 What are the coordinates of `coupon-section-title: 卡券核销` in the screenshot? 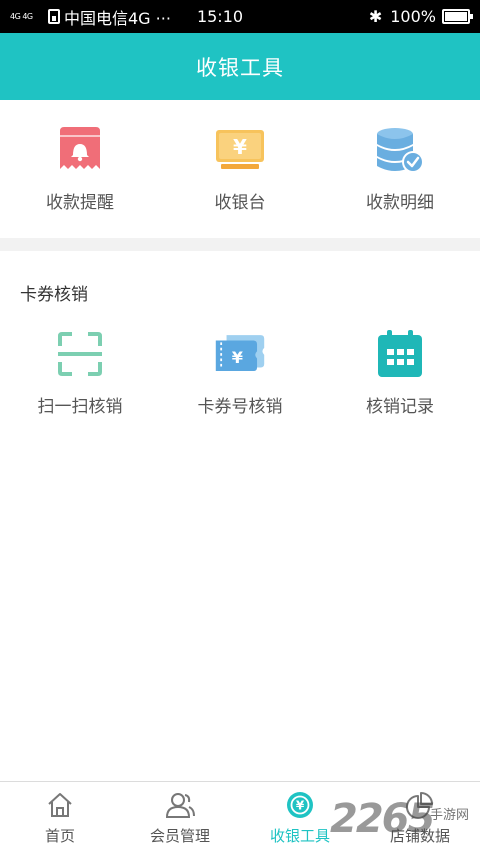 It's located at (54, 295).